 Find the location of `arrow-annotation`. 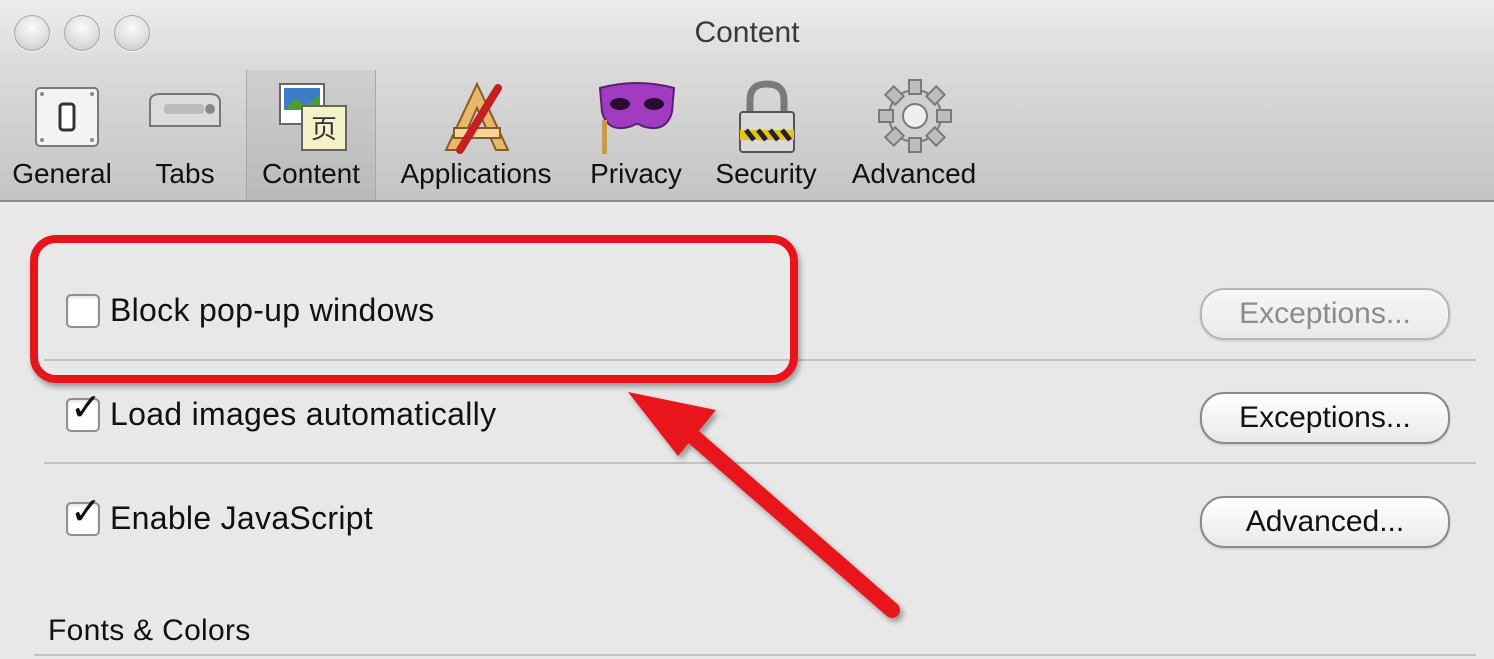

arrow-annotation is located at coordinates (764, 505).